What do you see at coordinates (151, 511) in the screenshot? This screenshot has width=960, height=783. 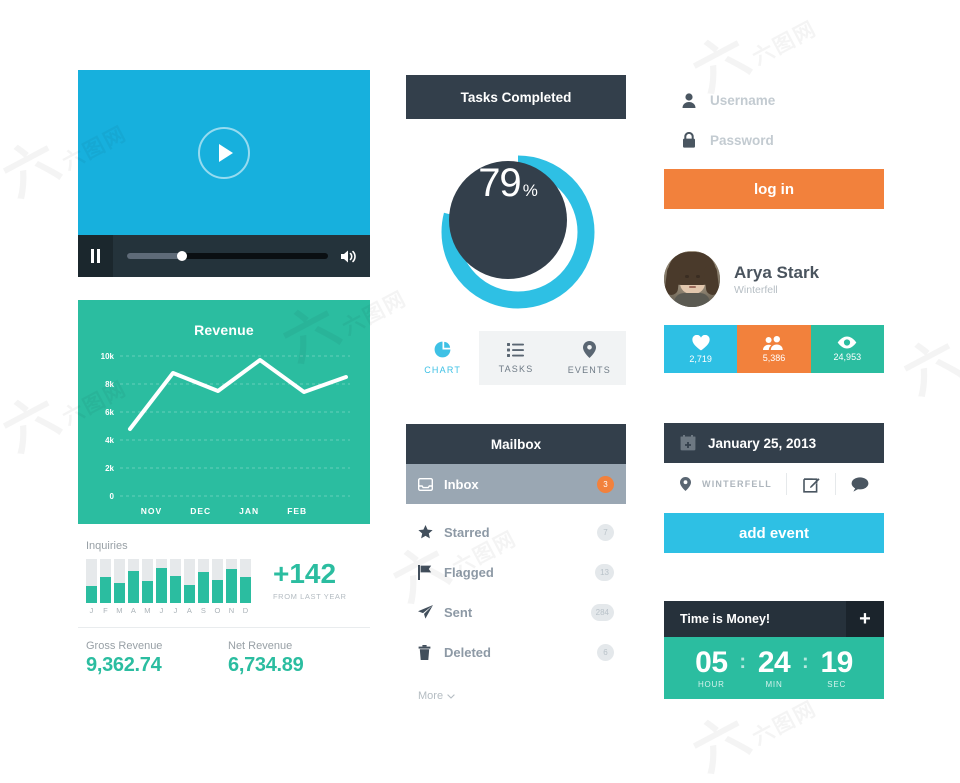 I see `revenue-xtick: NOV` at bounding box center [151, 511].